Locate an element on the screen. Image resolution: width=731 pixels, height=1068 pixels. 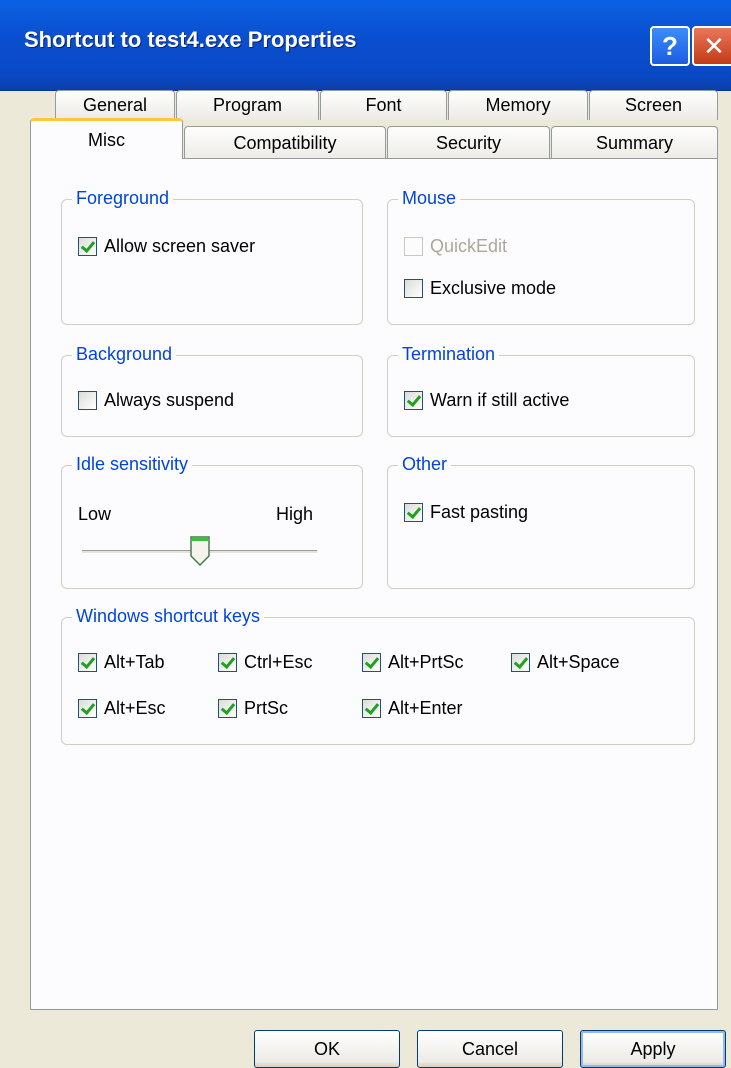
other-group: Other Fast pasting is located at coordinates (541, 521).